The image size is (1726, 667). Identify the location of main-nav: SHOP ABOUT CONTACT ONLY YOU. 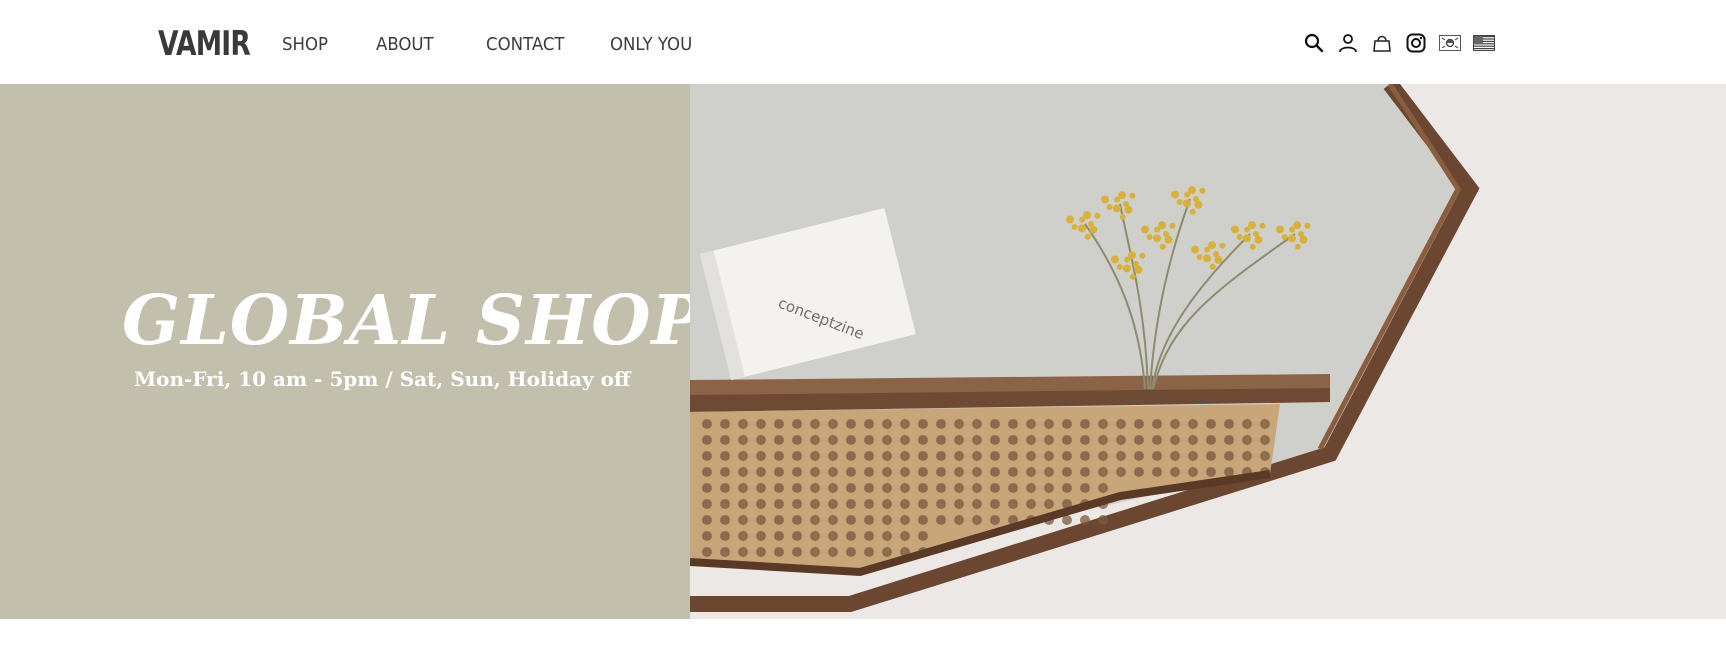
(515, 44).